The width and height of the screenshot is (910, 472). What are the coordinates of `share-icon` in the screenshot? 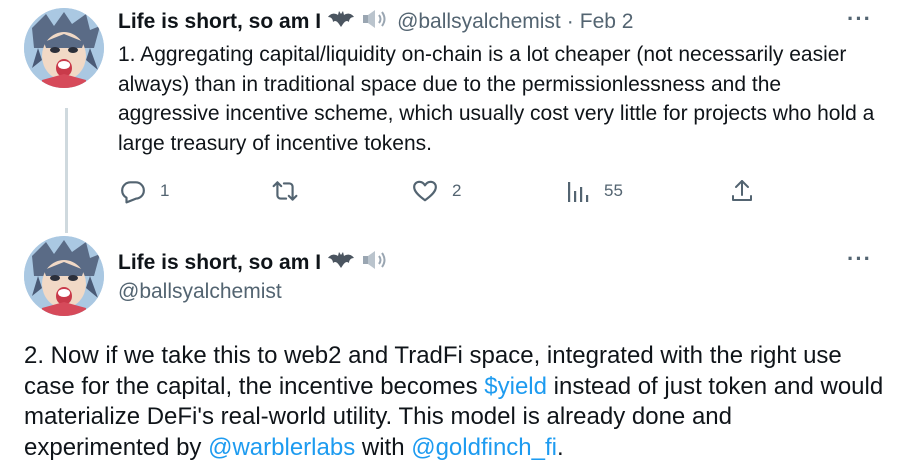 It's located at (742, 191).